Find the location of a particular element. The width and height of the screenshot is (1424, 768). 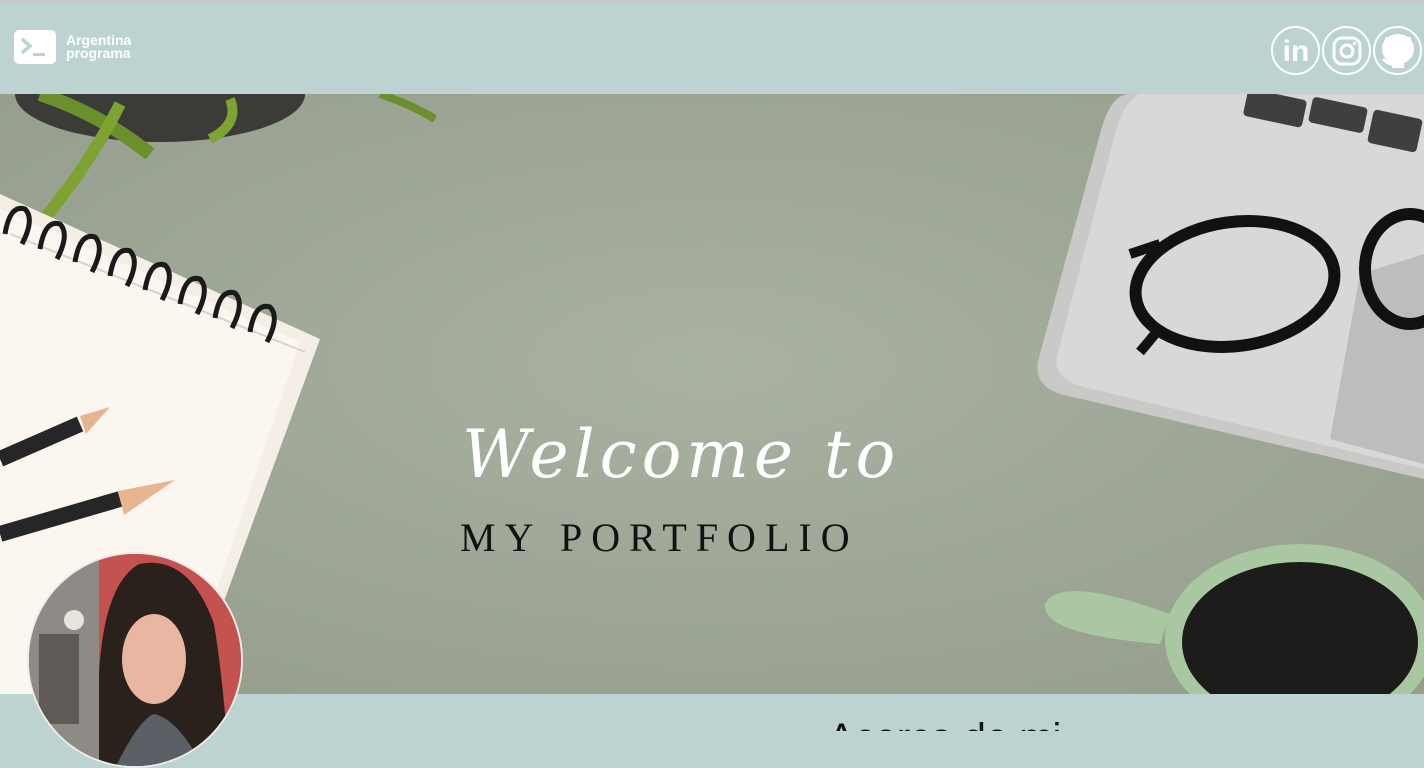

instagram-icon is located at coordinates (1346, 50).